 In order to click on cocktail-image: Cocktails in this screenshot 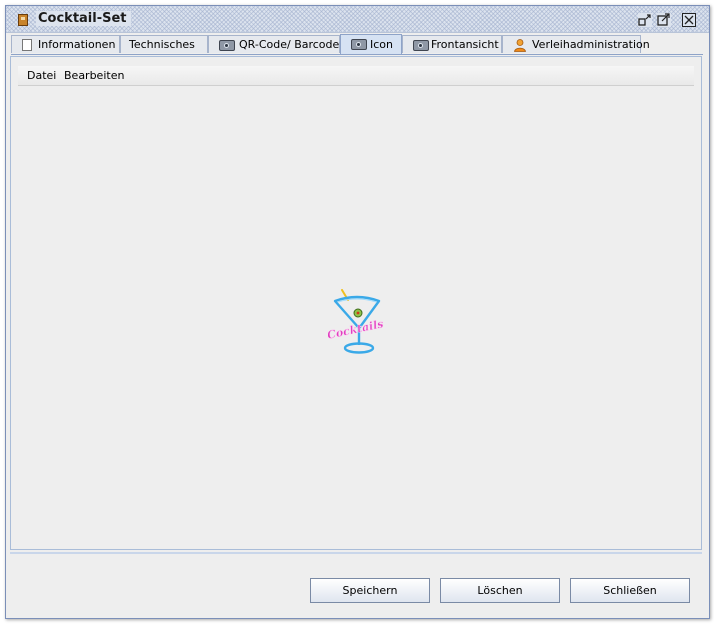, I will do `click(355, 324)`.